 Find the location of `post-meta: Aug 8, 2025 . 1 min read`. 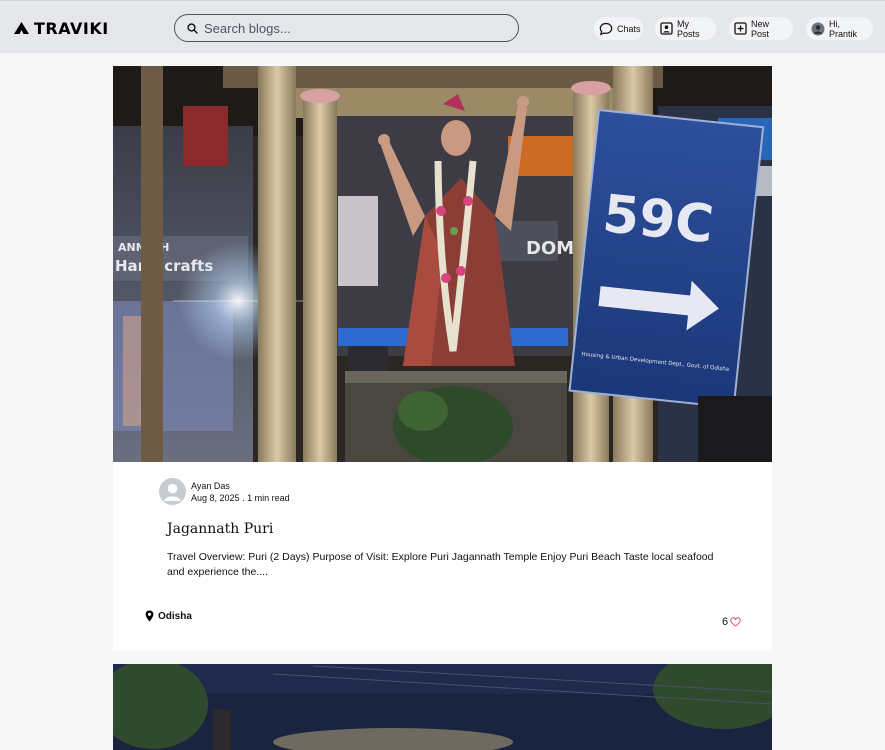

post-meta: Aug 8, 2025 . 1 min read is located at coordinates (240, 498).